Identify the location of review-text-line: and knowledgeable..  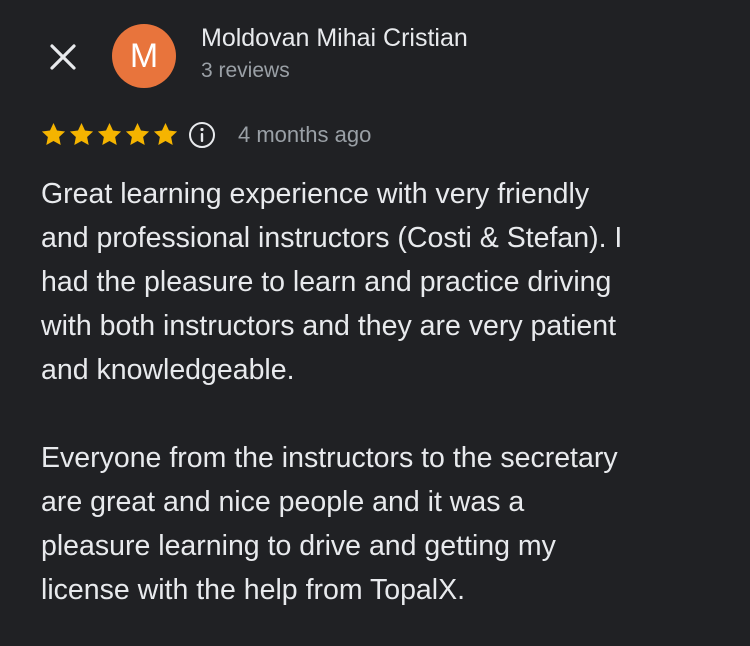
(168, 370).